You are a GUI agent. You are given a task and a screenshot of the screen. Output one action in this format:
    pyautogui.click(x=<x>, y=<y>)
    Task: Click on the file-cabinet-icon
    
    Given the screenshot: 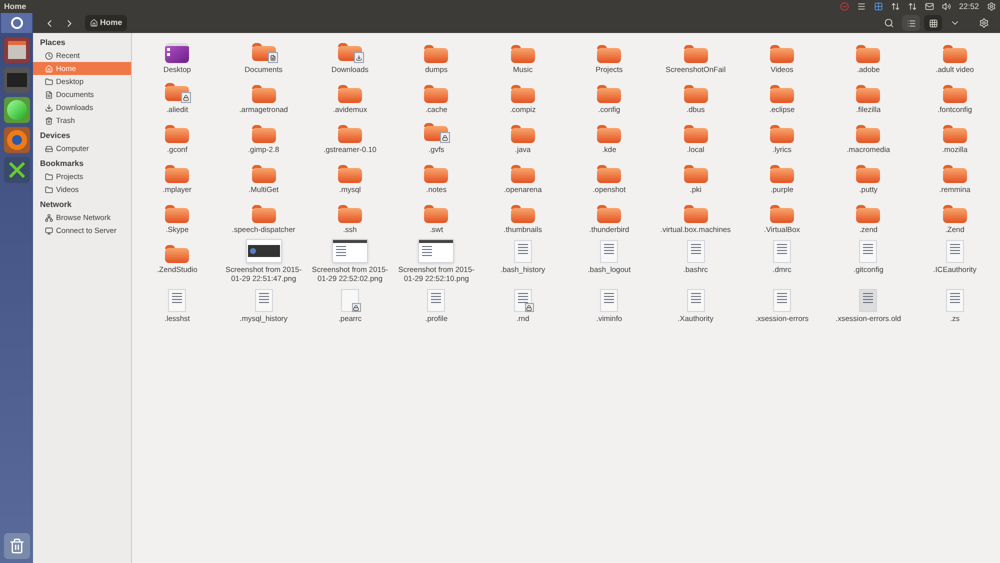 What is the action you would take?
    pyautogui.click(x=17, y=50)
    